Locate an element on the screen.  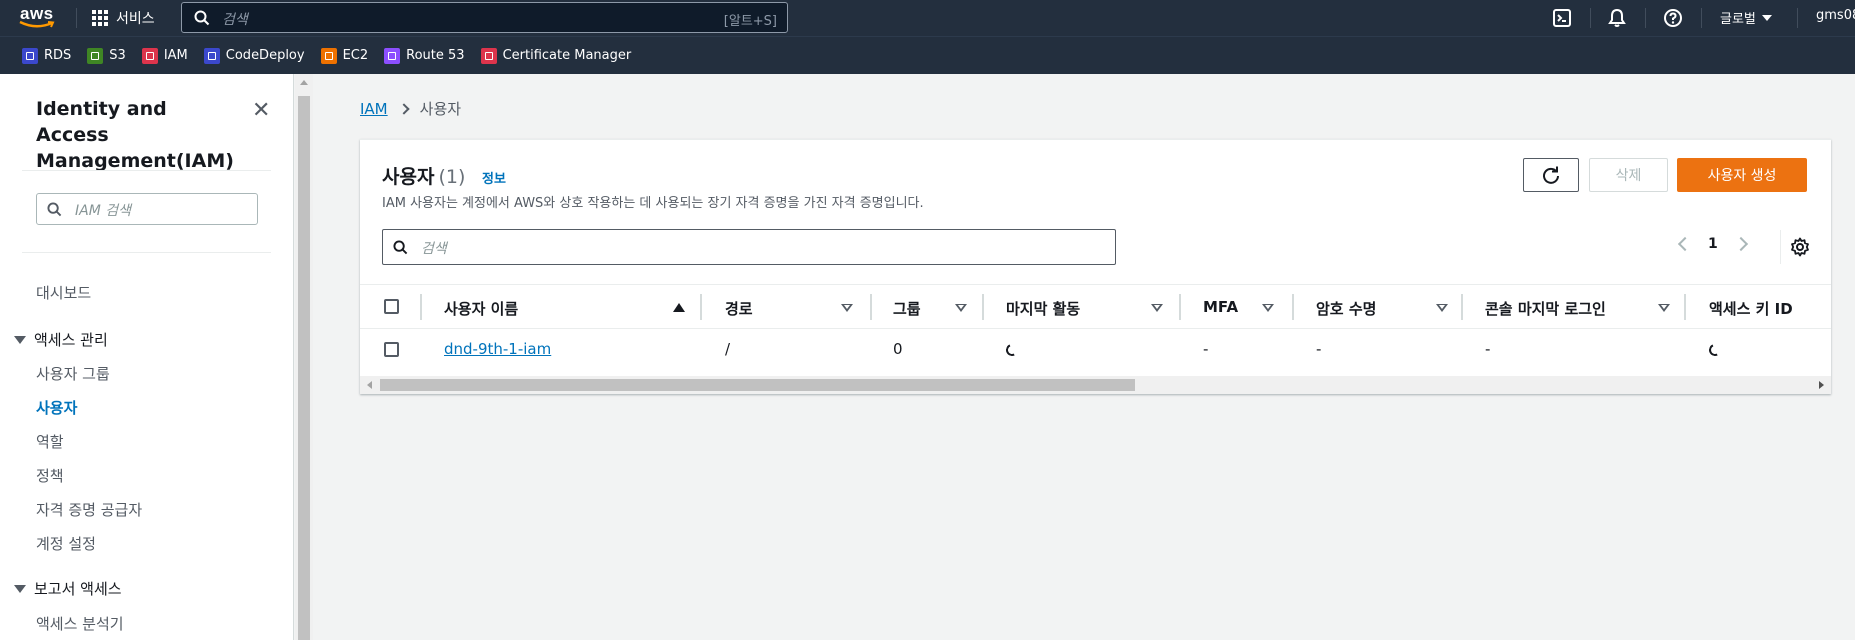
sidebar-item-identity-providers: 자격 증명 공급자 is located at coordinates (89, 509).